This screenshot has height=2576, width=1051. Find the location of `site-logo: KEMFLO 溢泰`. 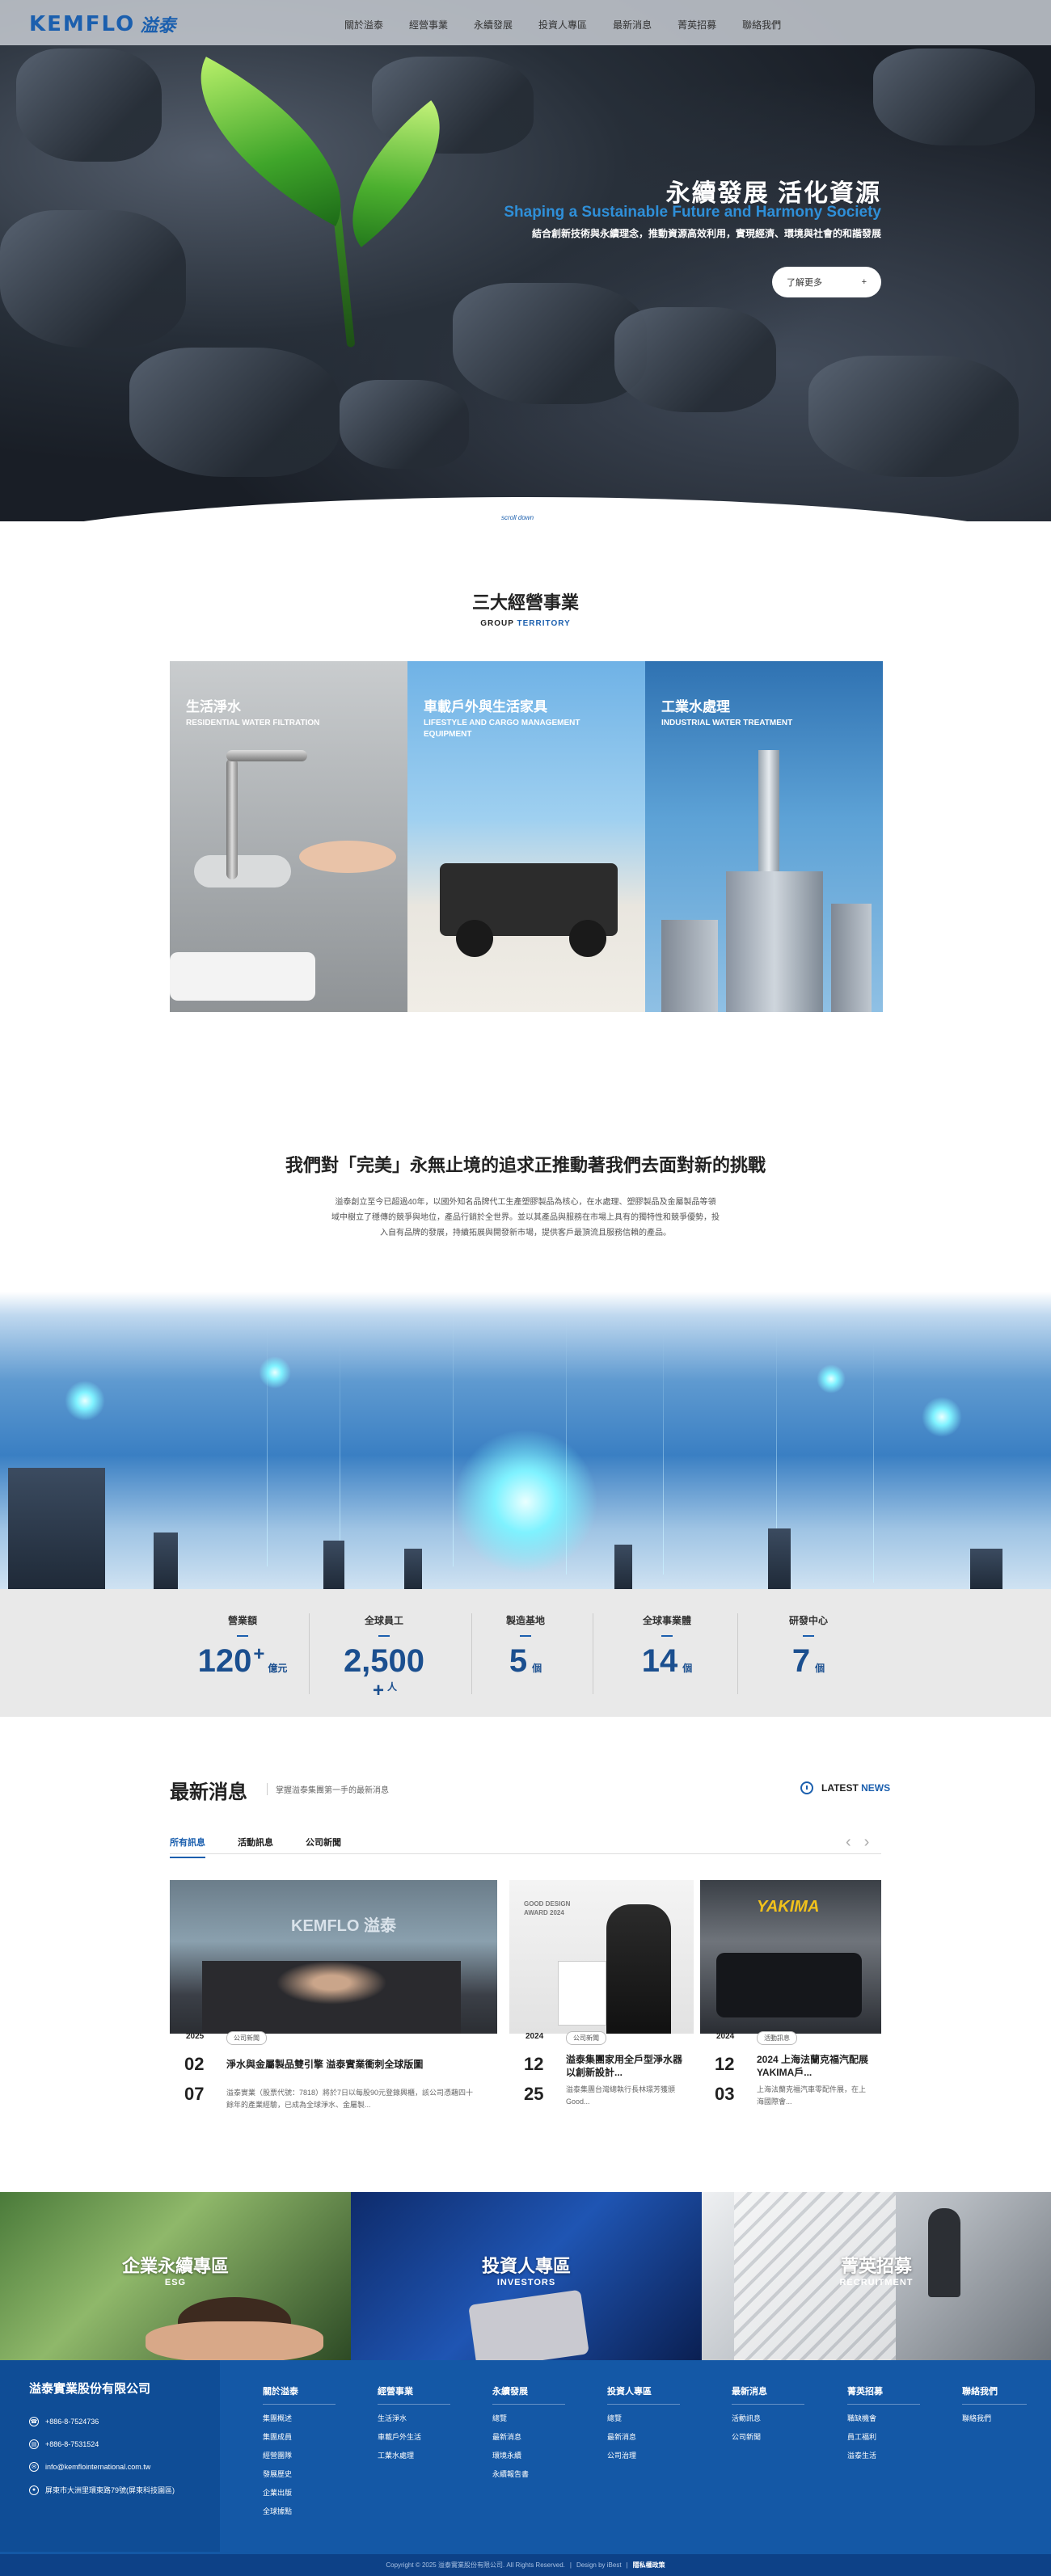

site-logo: KEMFLO 溢泰 is located at coordinates (102, 24).